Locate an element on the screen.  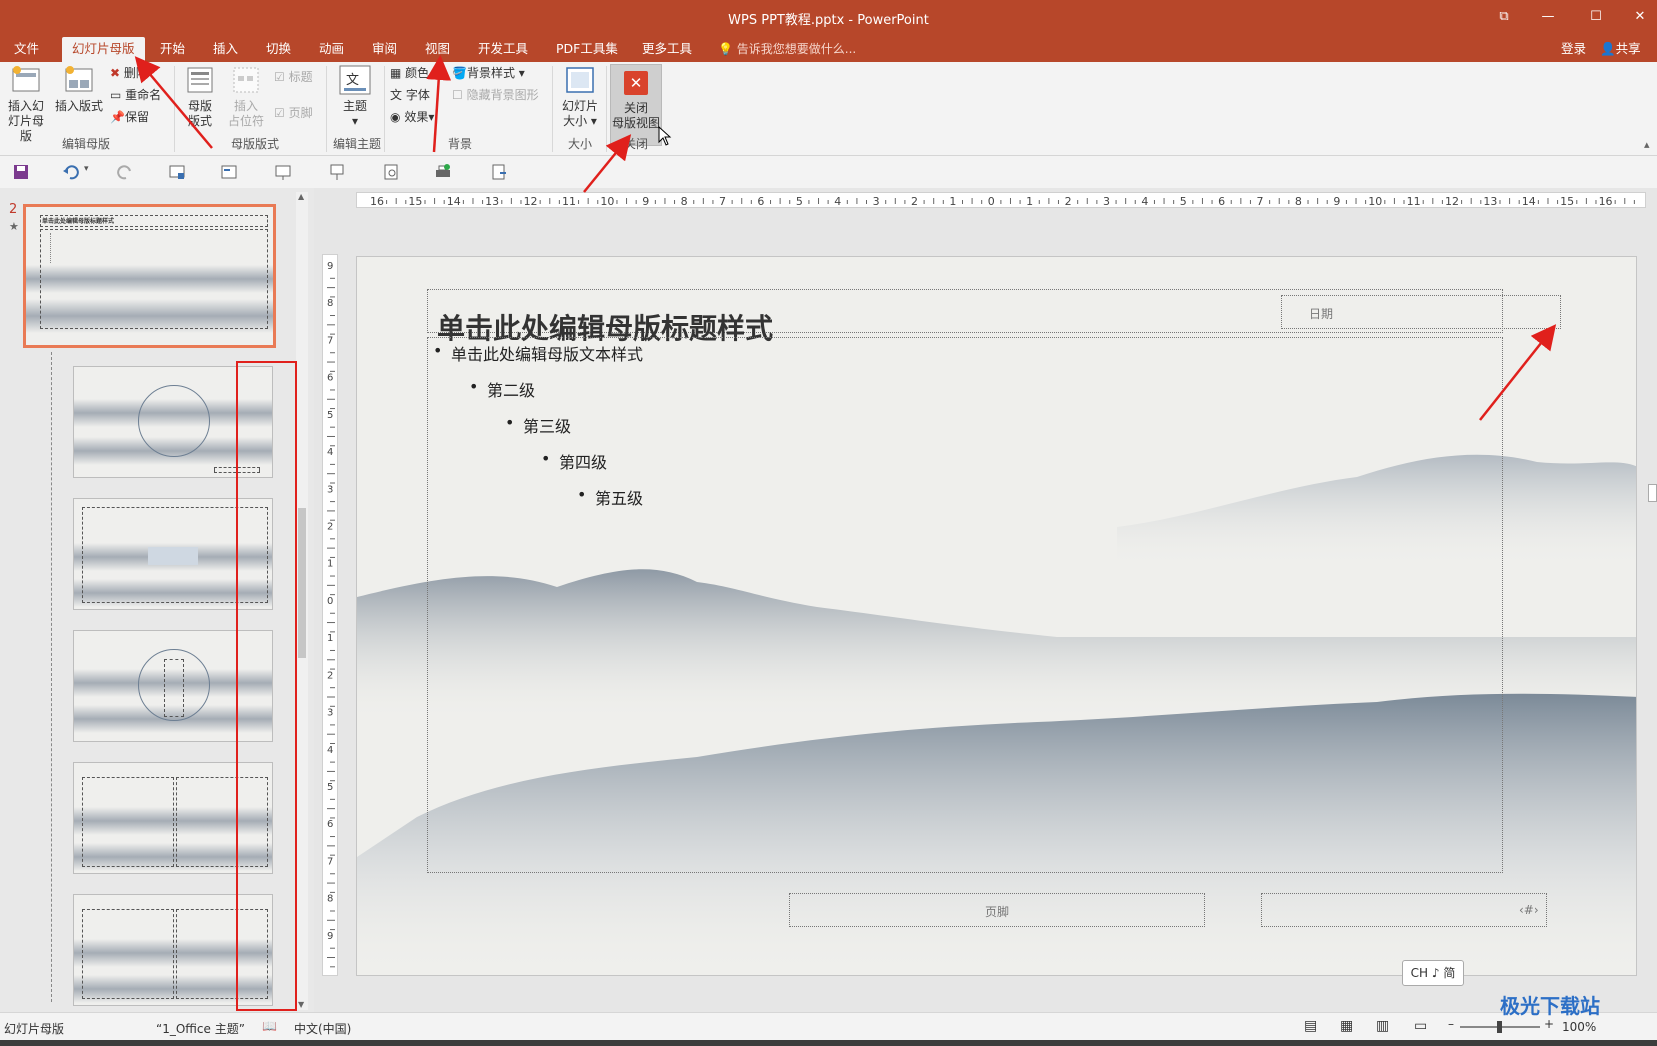
close-x-icon: ✕ is located at coordinates (636, 83).